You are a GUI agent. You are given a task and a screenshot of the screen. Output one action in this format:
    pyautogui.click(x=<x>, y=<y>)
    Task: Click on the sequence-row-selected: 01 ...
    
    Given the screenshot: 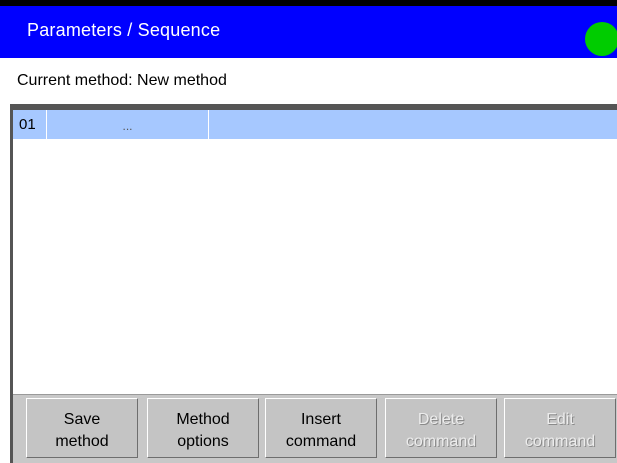 What is the action you would take?
    pyautogui.click(x=315, y=124)
    